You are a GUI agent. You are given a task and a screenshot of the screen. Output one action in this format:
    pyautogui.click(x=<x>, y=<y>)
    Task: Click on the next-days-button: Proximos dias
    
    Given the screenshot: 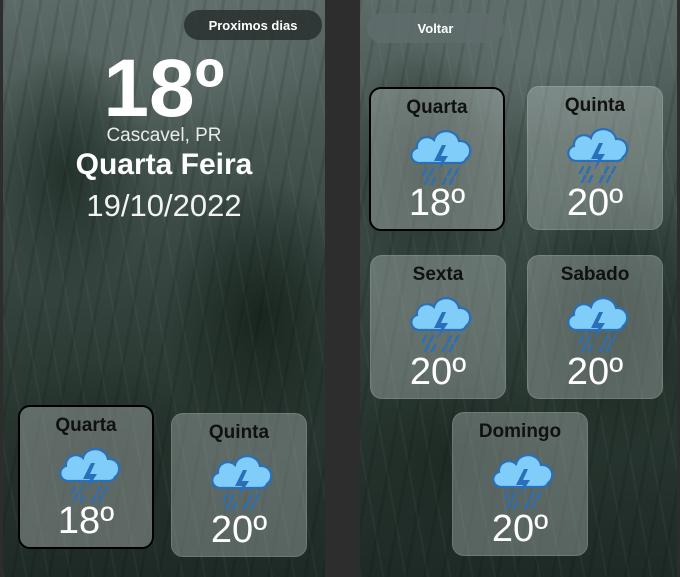 What is the action you would take?
    pyautogui.click(x=253, y=25)
    